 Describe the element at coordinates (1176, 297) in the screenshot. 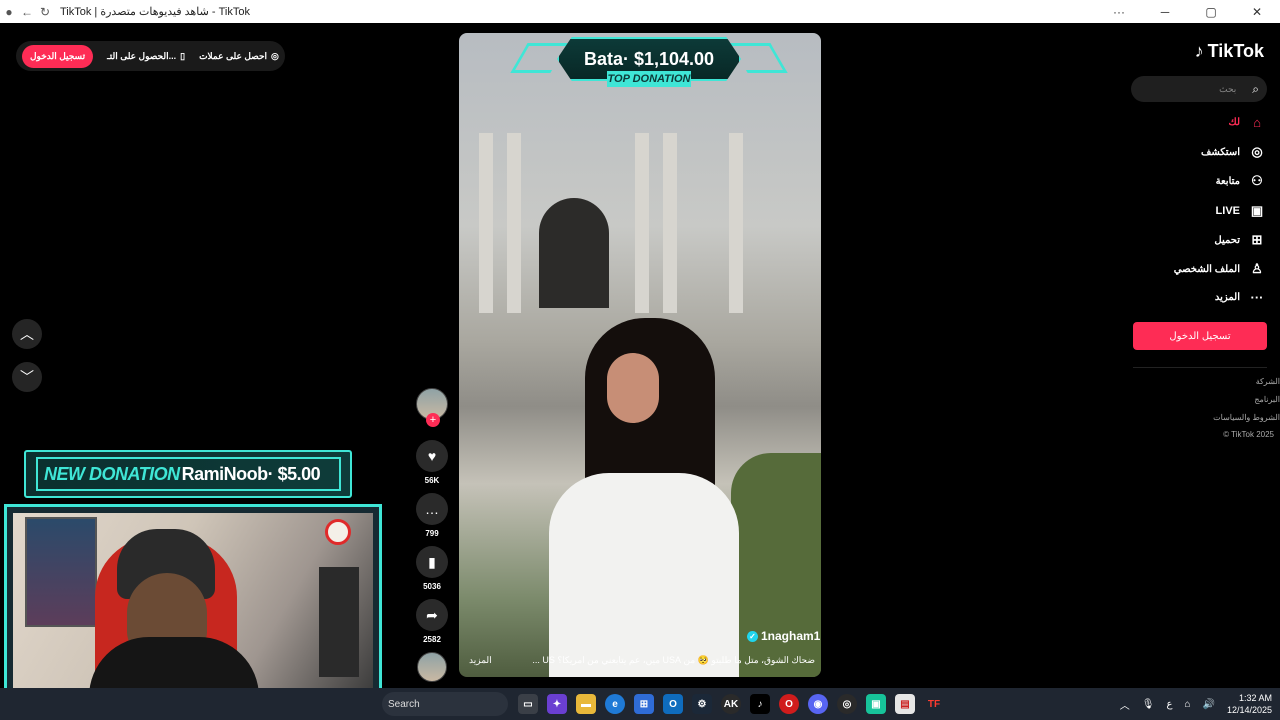

I see `sidebar-item-more: المزيد ···` at that location.